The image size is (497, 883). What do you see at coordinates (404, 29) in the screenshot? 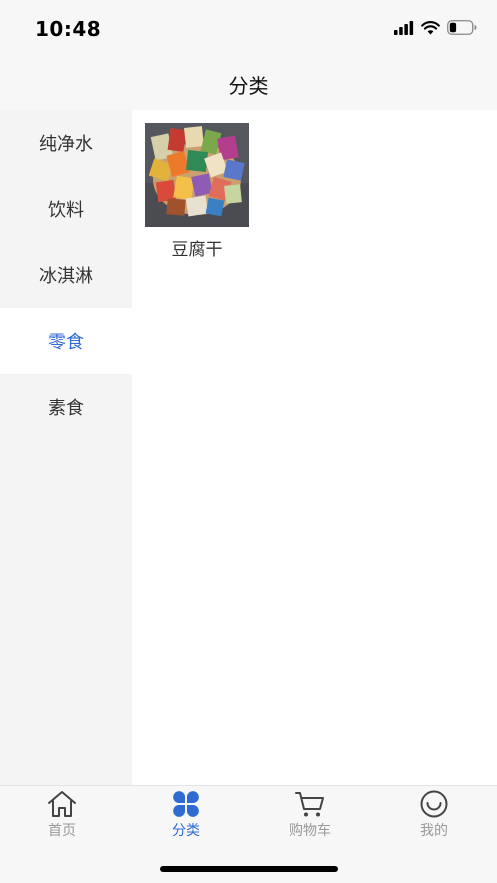
I see `signal-icon` at bounding box center [404, 29].